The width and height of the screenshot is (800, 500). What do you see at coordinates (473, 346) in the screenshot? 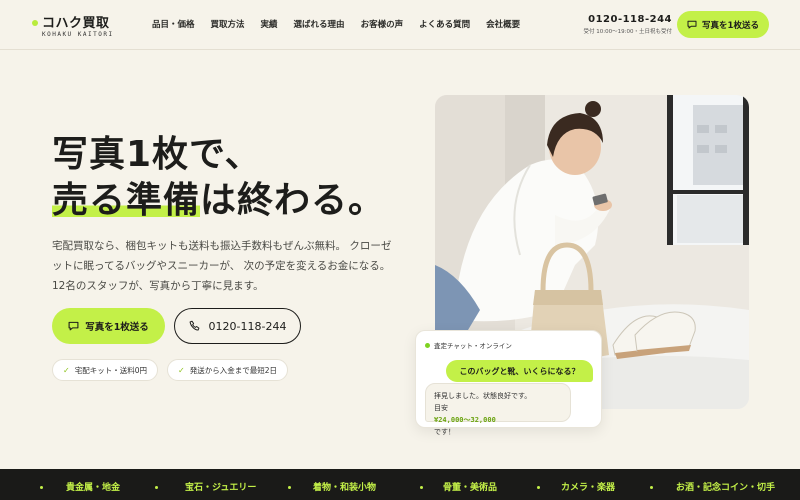
I see `chat-status-label: 査定チャット・オンライン` at bounding box center [473, 346].